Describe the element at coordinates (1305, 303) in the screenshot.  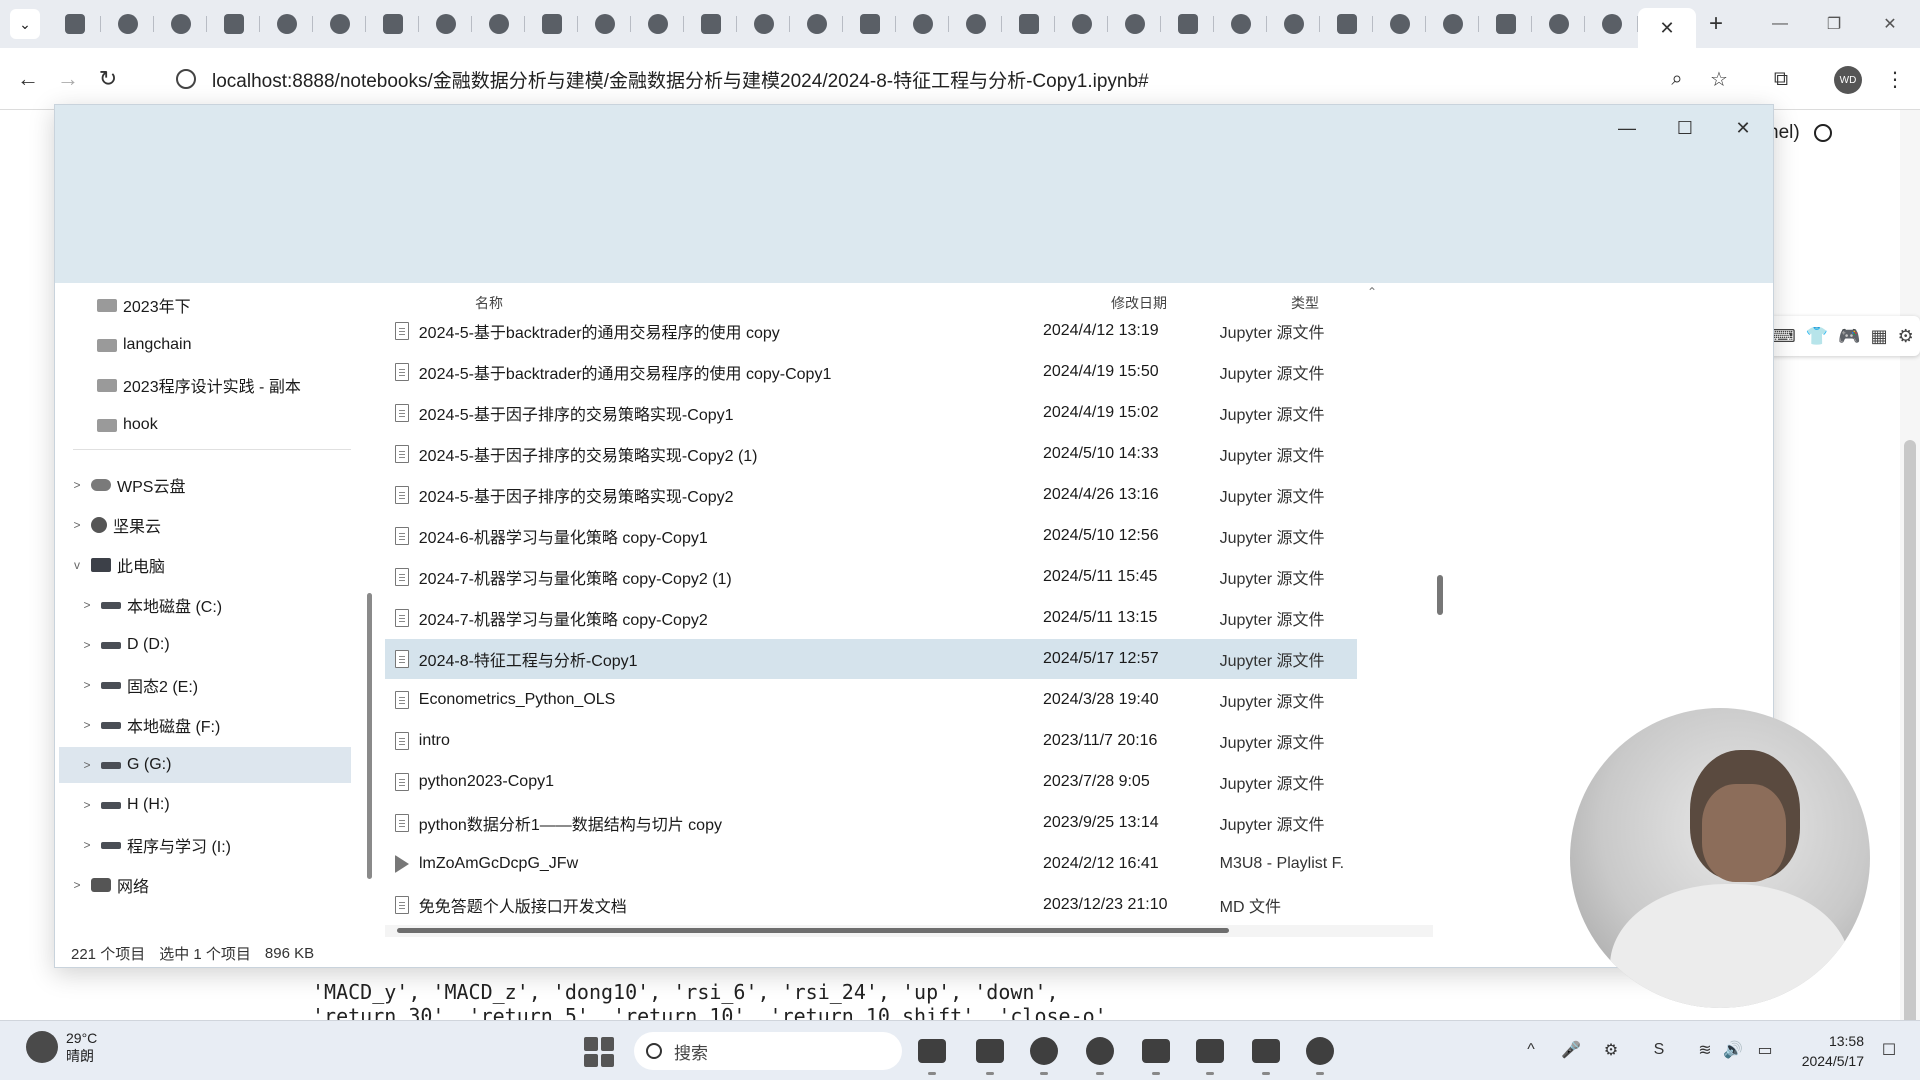
I see `column-header-type: 类型` at that location.